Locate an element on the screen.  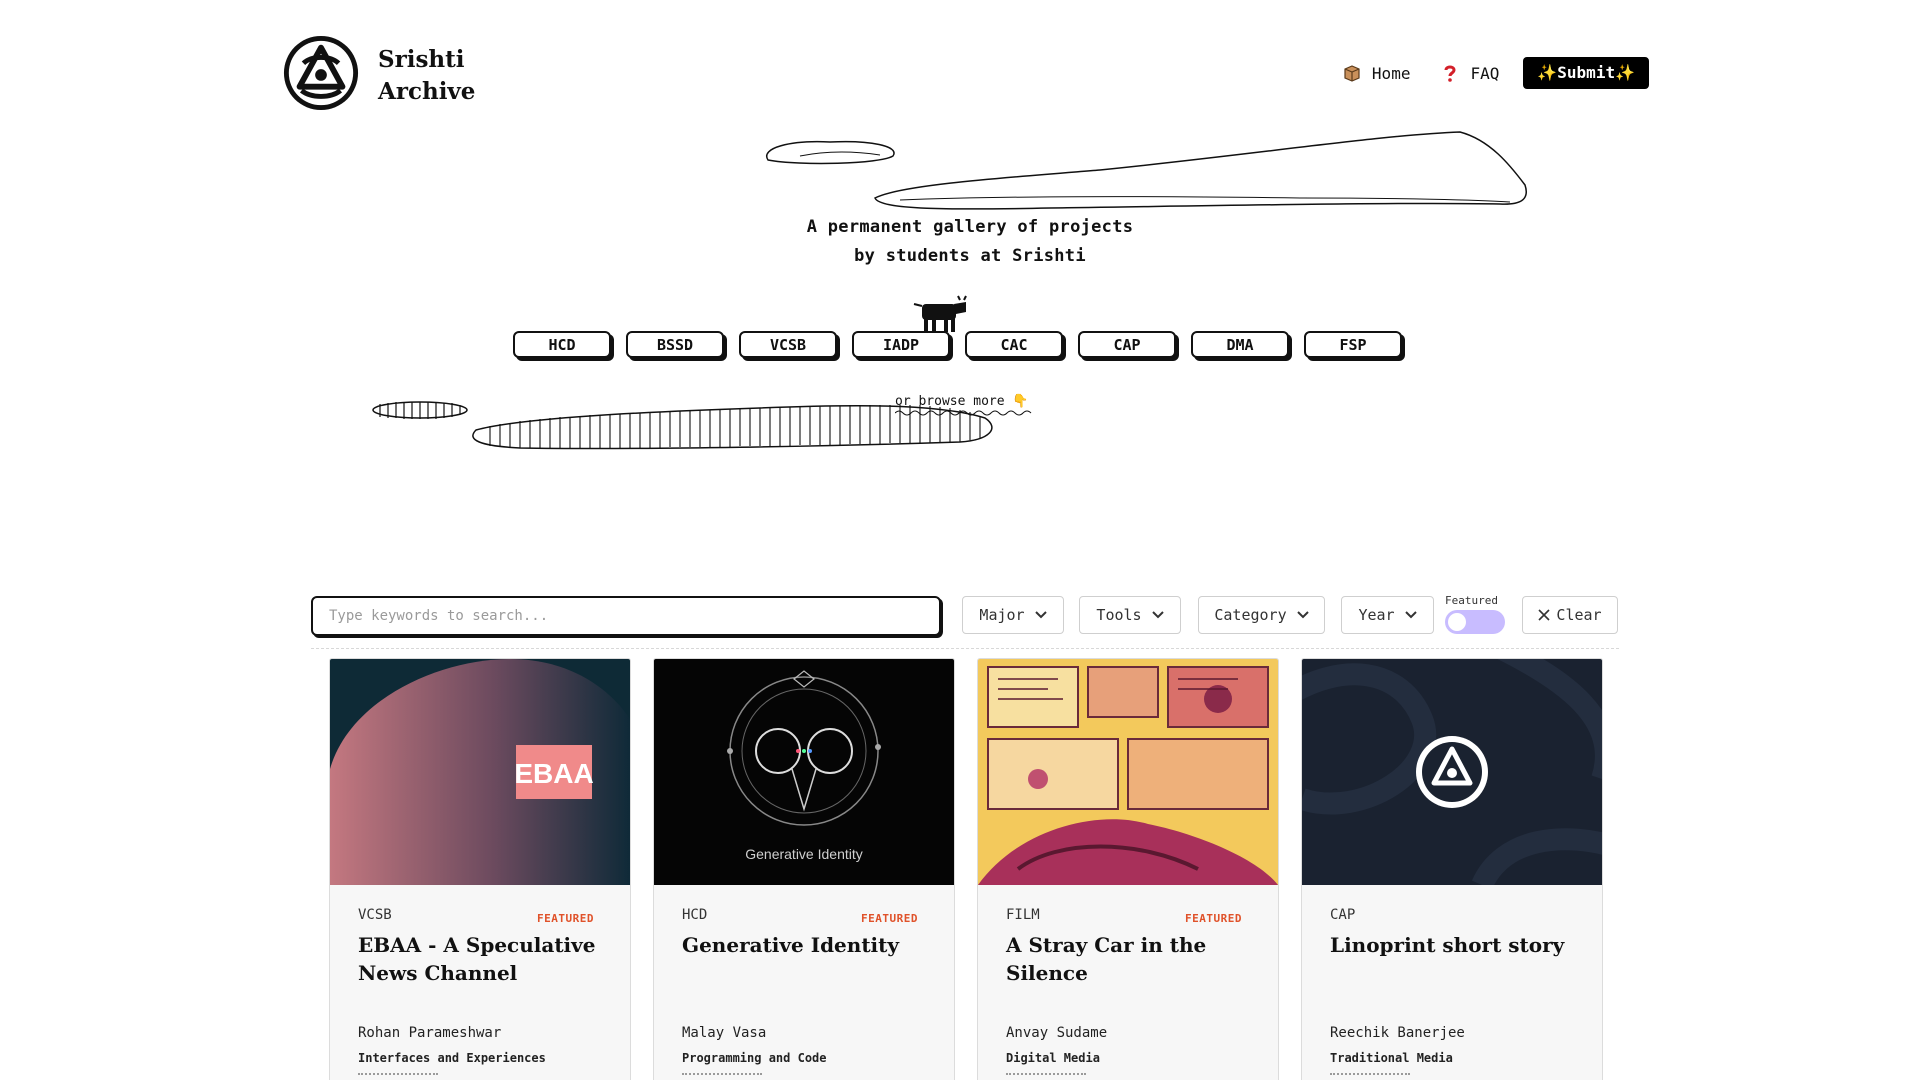
question-mark-icon is located at coordinates (1450, 73).